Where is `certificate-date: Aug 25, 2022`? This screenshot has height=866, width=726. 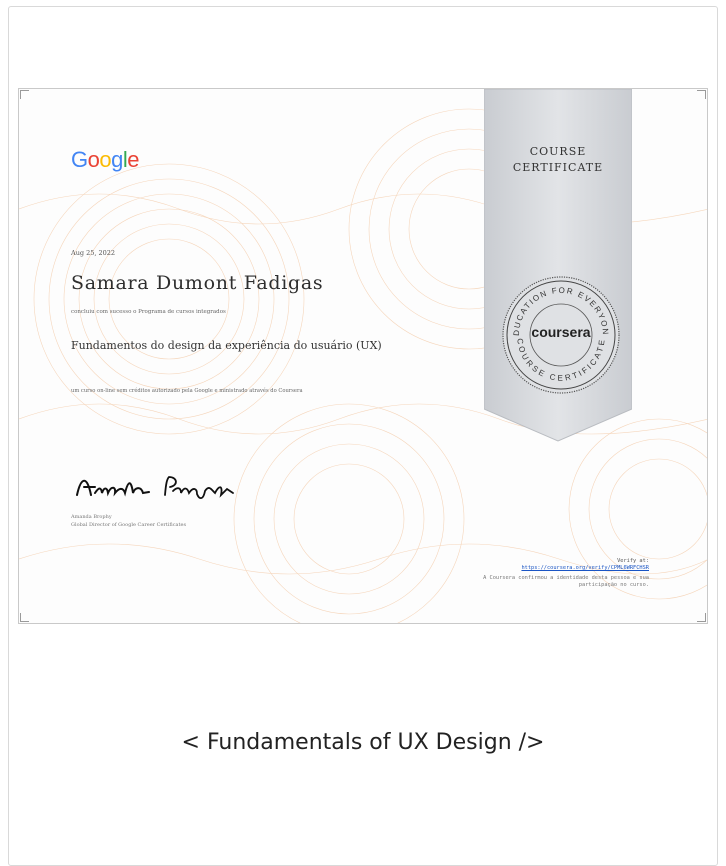
certificate-date: Aug 25, 2022 is located at coordinates (93, 253).